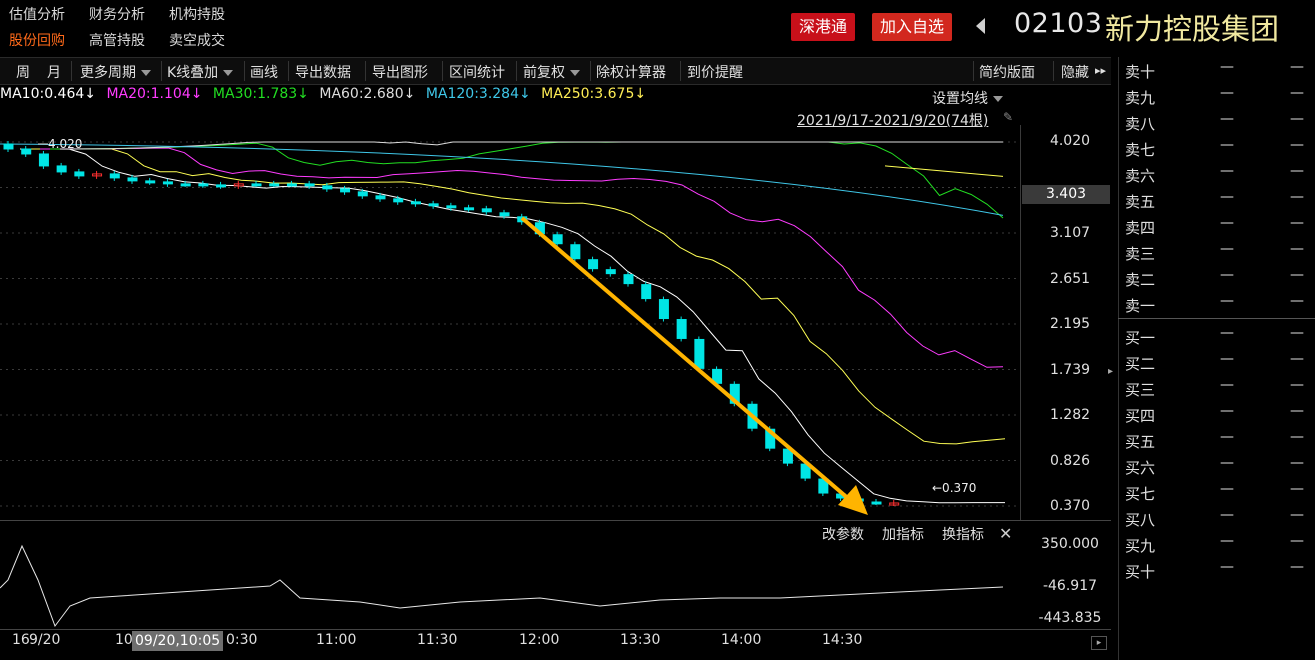 Image resolution: width=1315 pixels, height=660 pixels. Describe the element at coordinates (23, 72) in the screenshot. I see `period-week: 周` at that location.